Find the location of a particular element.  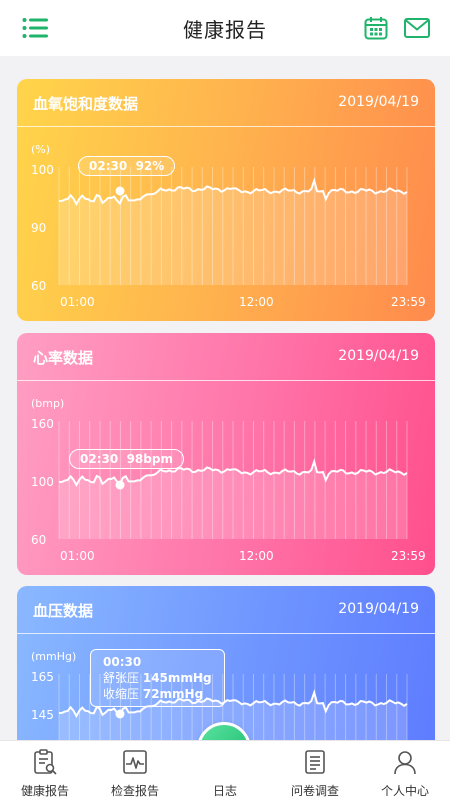

pulse-chart-icon is located at coordinates (135, 762).